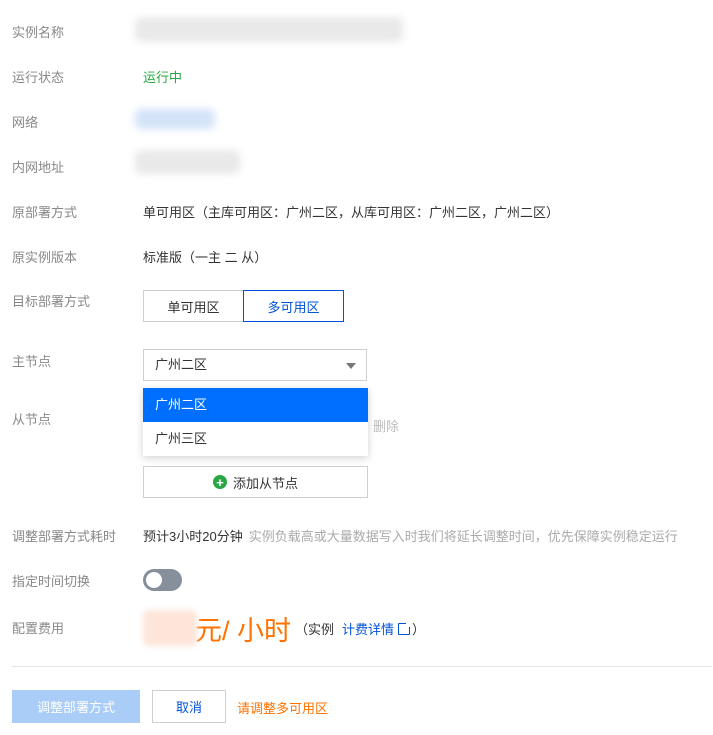  I want to click on orig-version-label: 原实例版本, so click(45, 257).